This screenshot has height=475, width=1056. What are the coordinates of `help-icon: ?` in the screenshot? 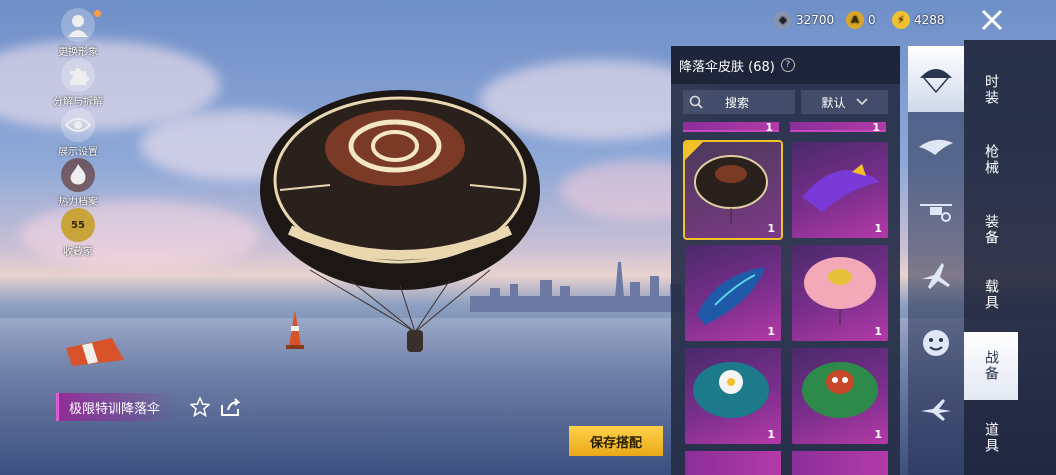 It's located at (787, 65).